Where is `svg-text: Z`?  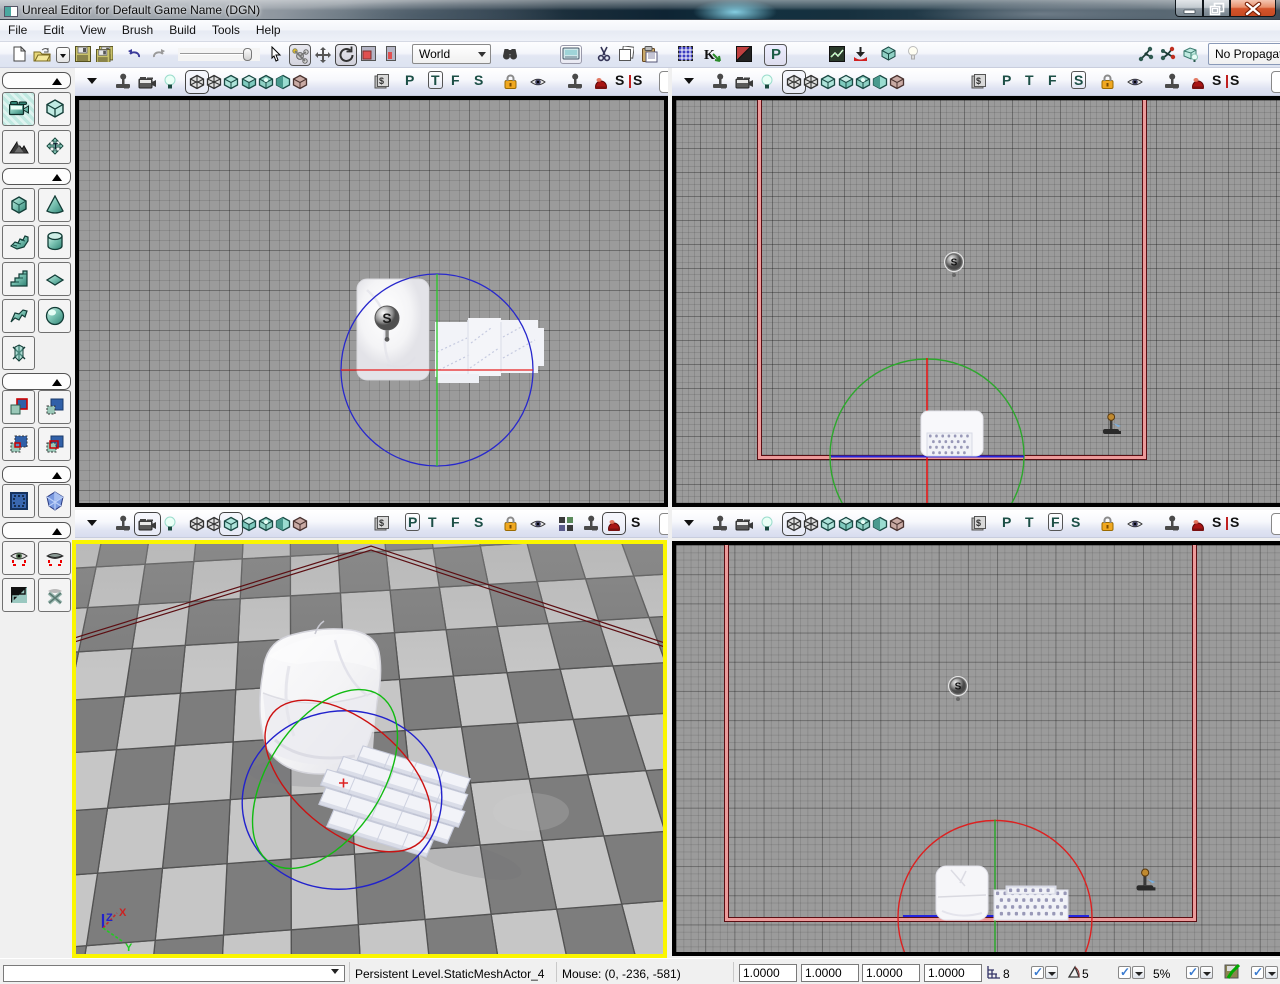
svg-text: Z is located at coordinates (109, 918).